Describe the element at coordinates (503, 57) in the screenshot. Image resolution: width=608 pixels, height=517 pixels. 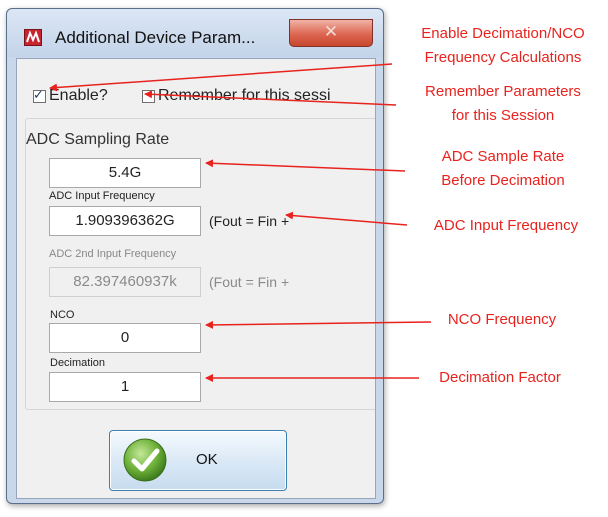
I see `annotation-enable-line2: Frequency Calculations` at that location.